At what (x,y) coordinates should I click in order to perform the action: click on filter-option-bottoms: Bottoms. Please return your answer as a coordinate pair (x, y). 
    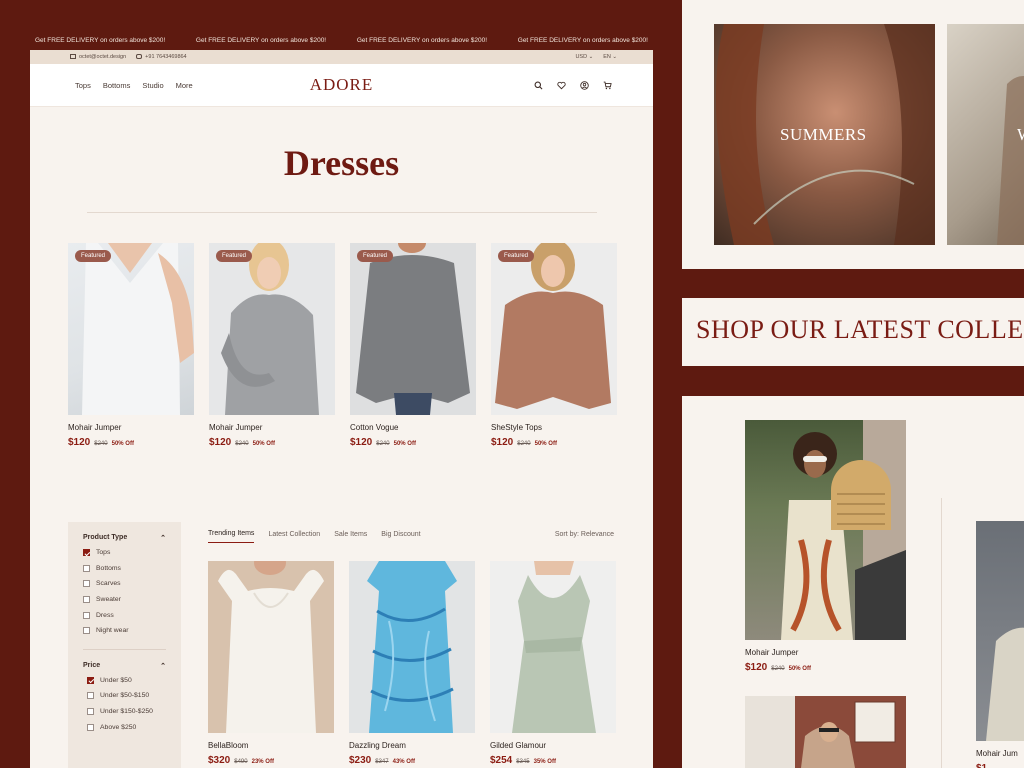
    Looking at the image, I should click on (124, 569).